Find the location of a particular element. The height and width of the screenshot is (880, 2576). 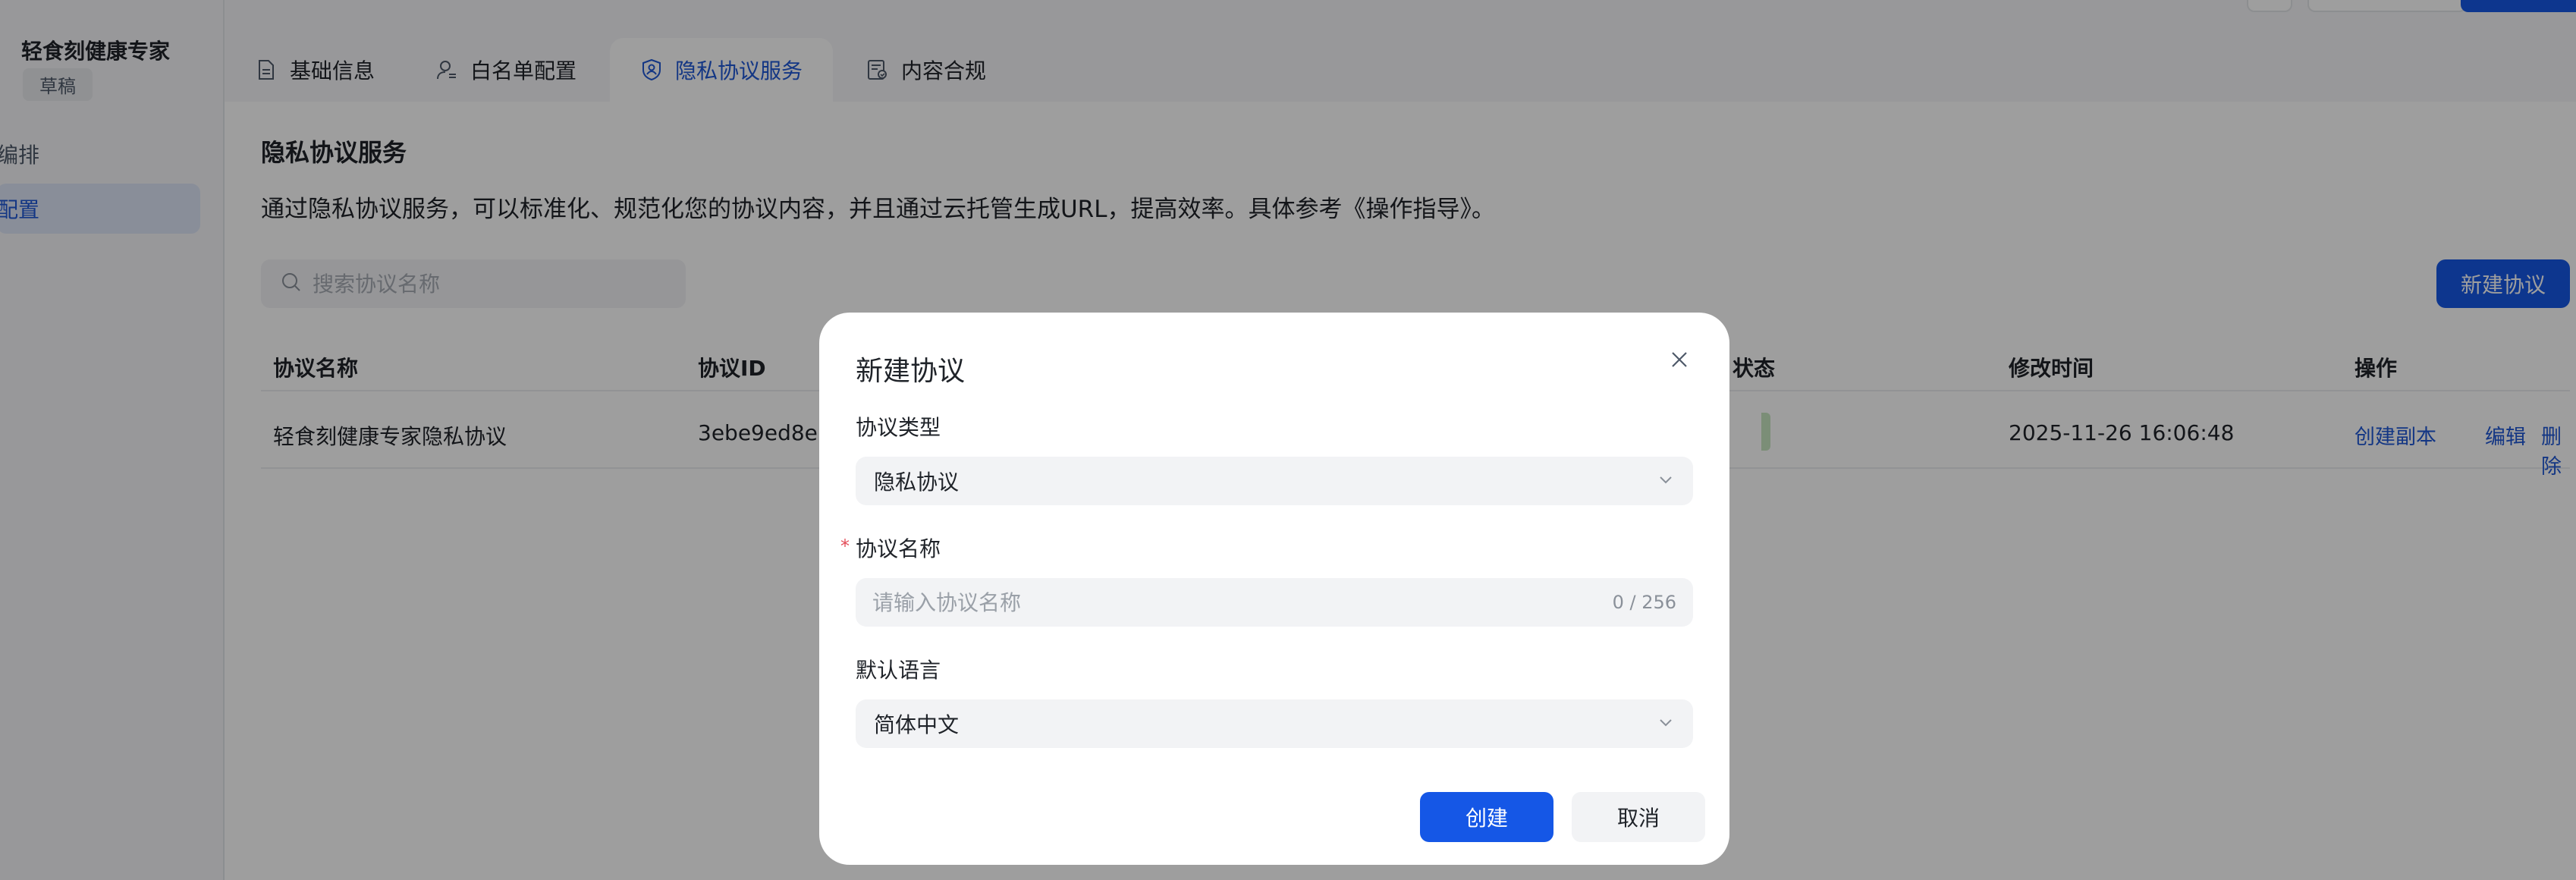

agreement-name-field: 0 / 256 is located at coordinates (1274, 602).